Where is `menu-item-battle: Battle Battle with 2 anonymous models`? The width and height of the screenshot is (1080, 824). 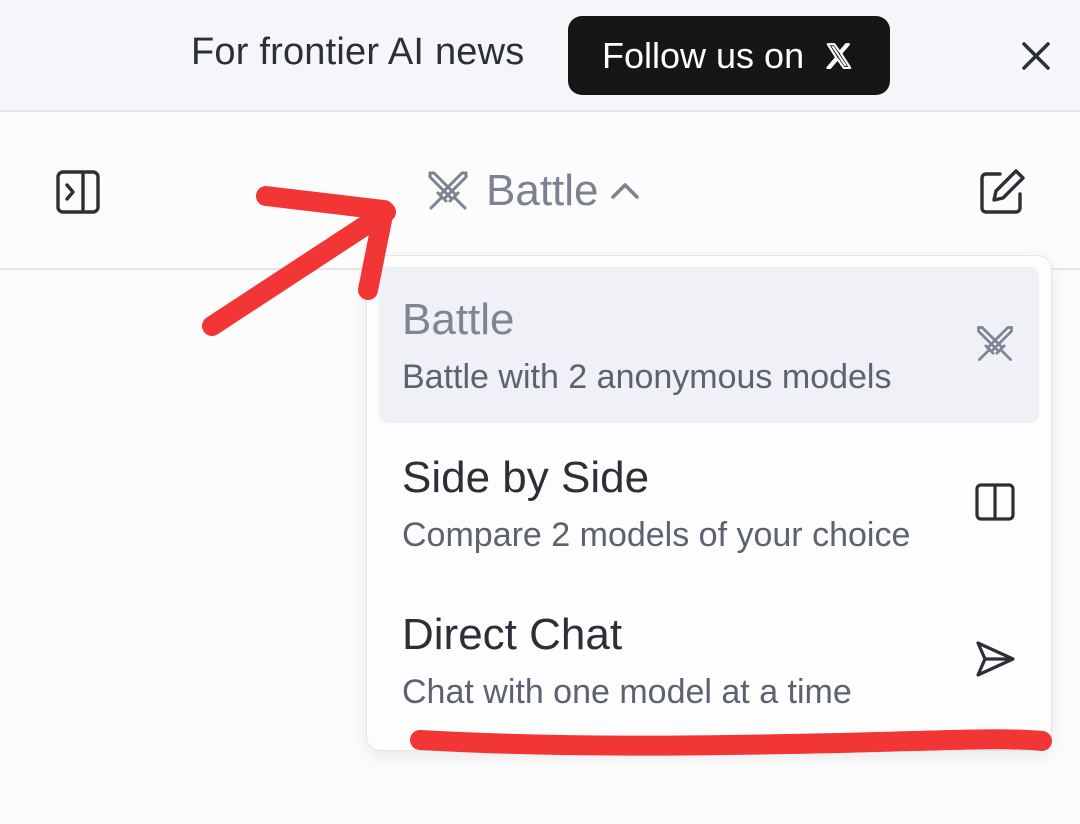 menu-item-battle: Battle Battle with 2 anonymous models is located at coordinates (709, 345).